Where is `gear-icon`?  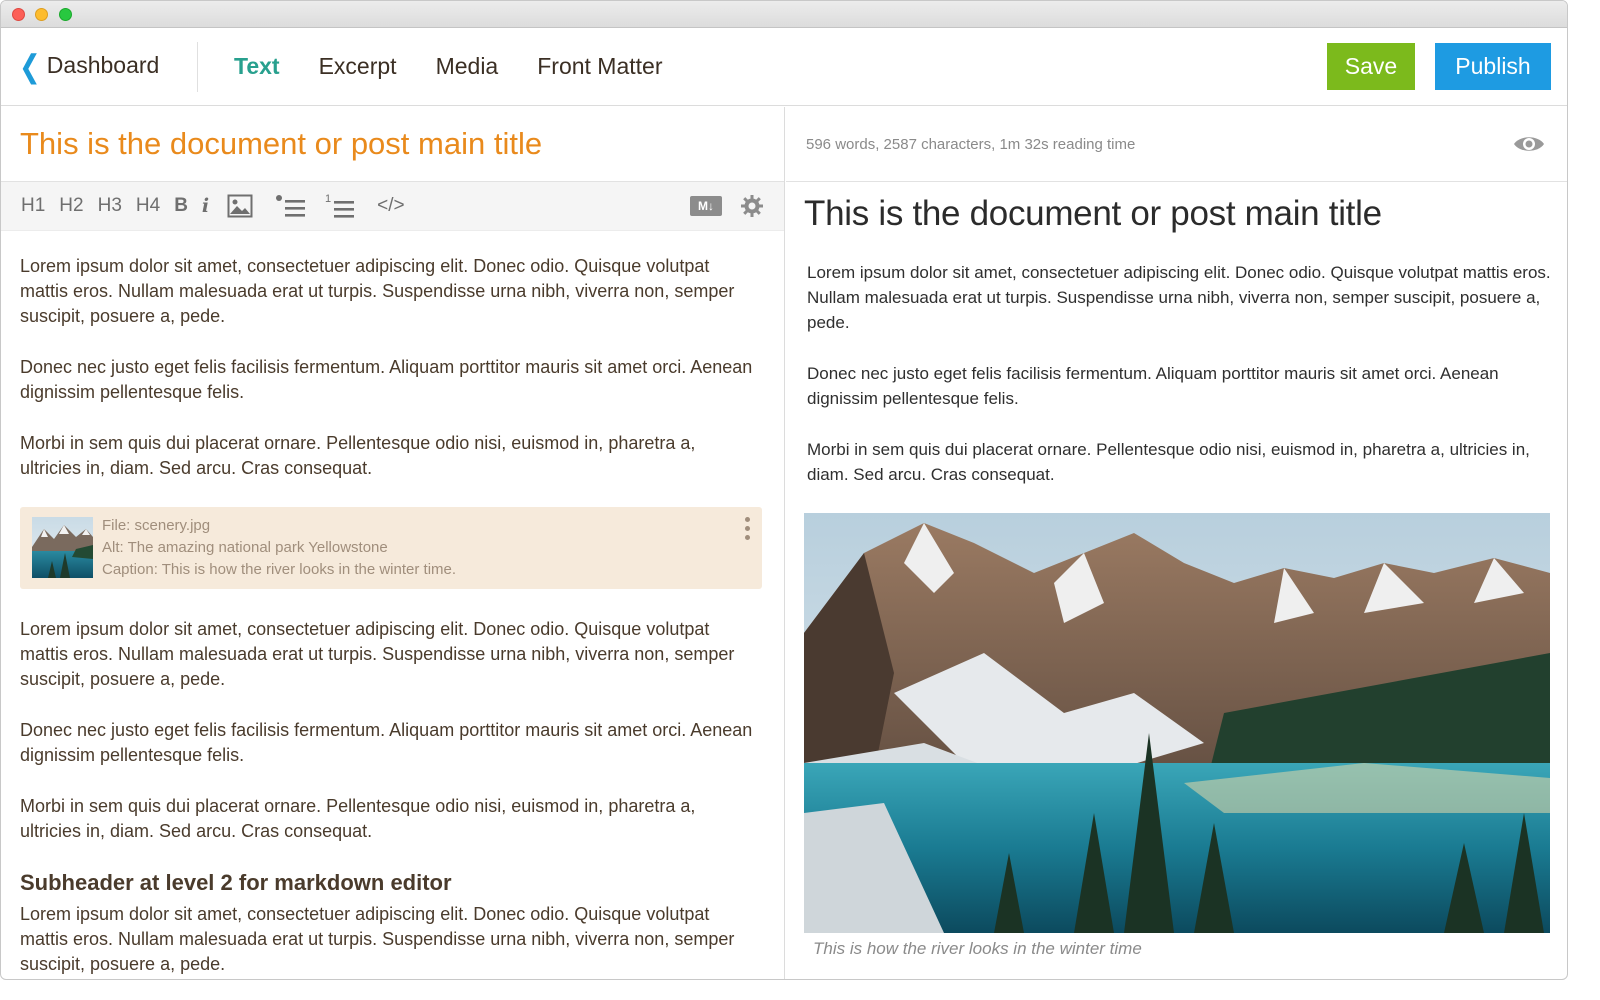 gear-icon is located at coordinates (752, 206).